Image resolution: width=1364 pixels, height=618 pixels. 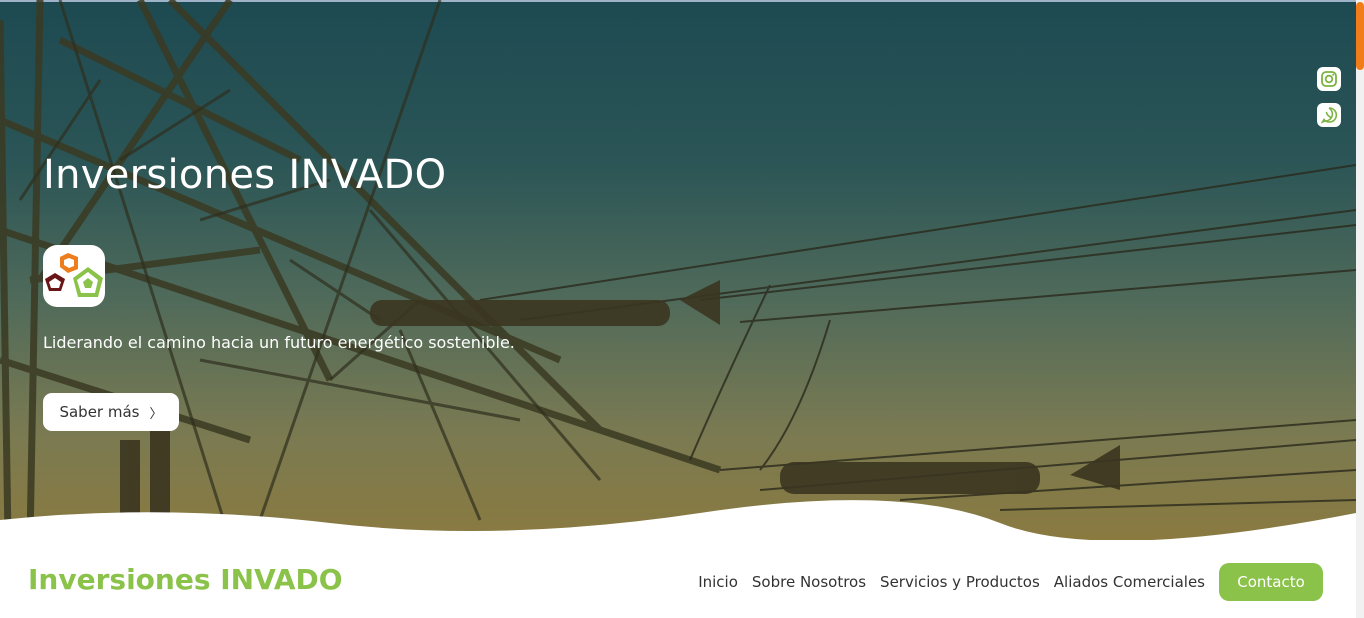 What do you see at coordinates (718, 582) in the screenshot?
I see `nav-link-inicio: Inicio` at bounding box center [718, 582].